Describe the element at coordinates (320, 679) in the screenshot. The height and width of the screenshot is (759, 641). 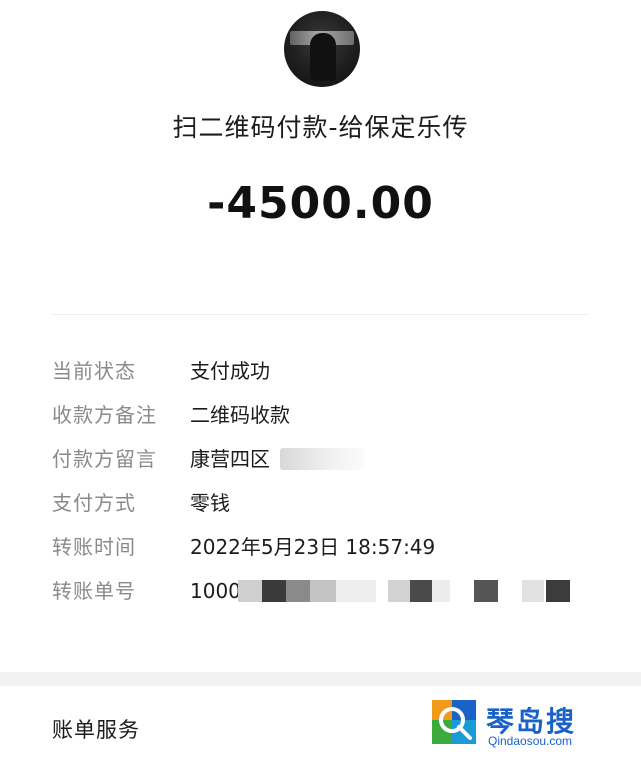
I see `section-separator` at that location.